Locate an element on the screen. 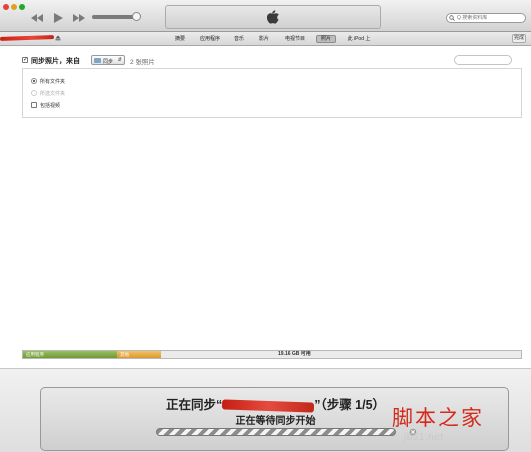 The height and width of the screenshot is (452, 531). selected-folders-radio is located at coordinates (34, 93).